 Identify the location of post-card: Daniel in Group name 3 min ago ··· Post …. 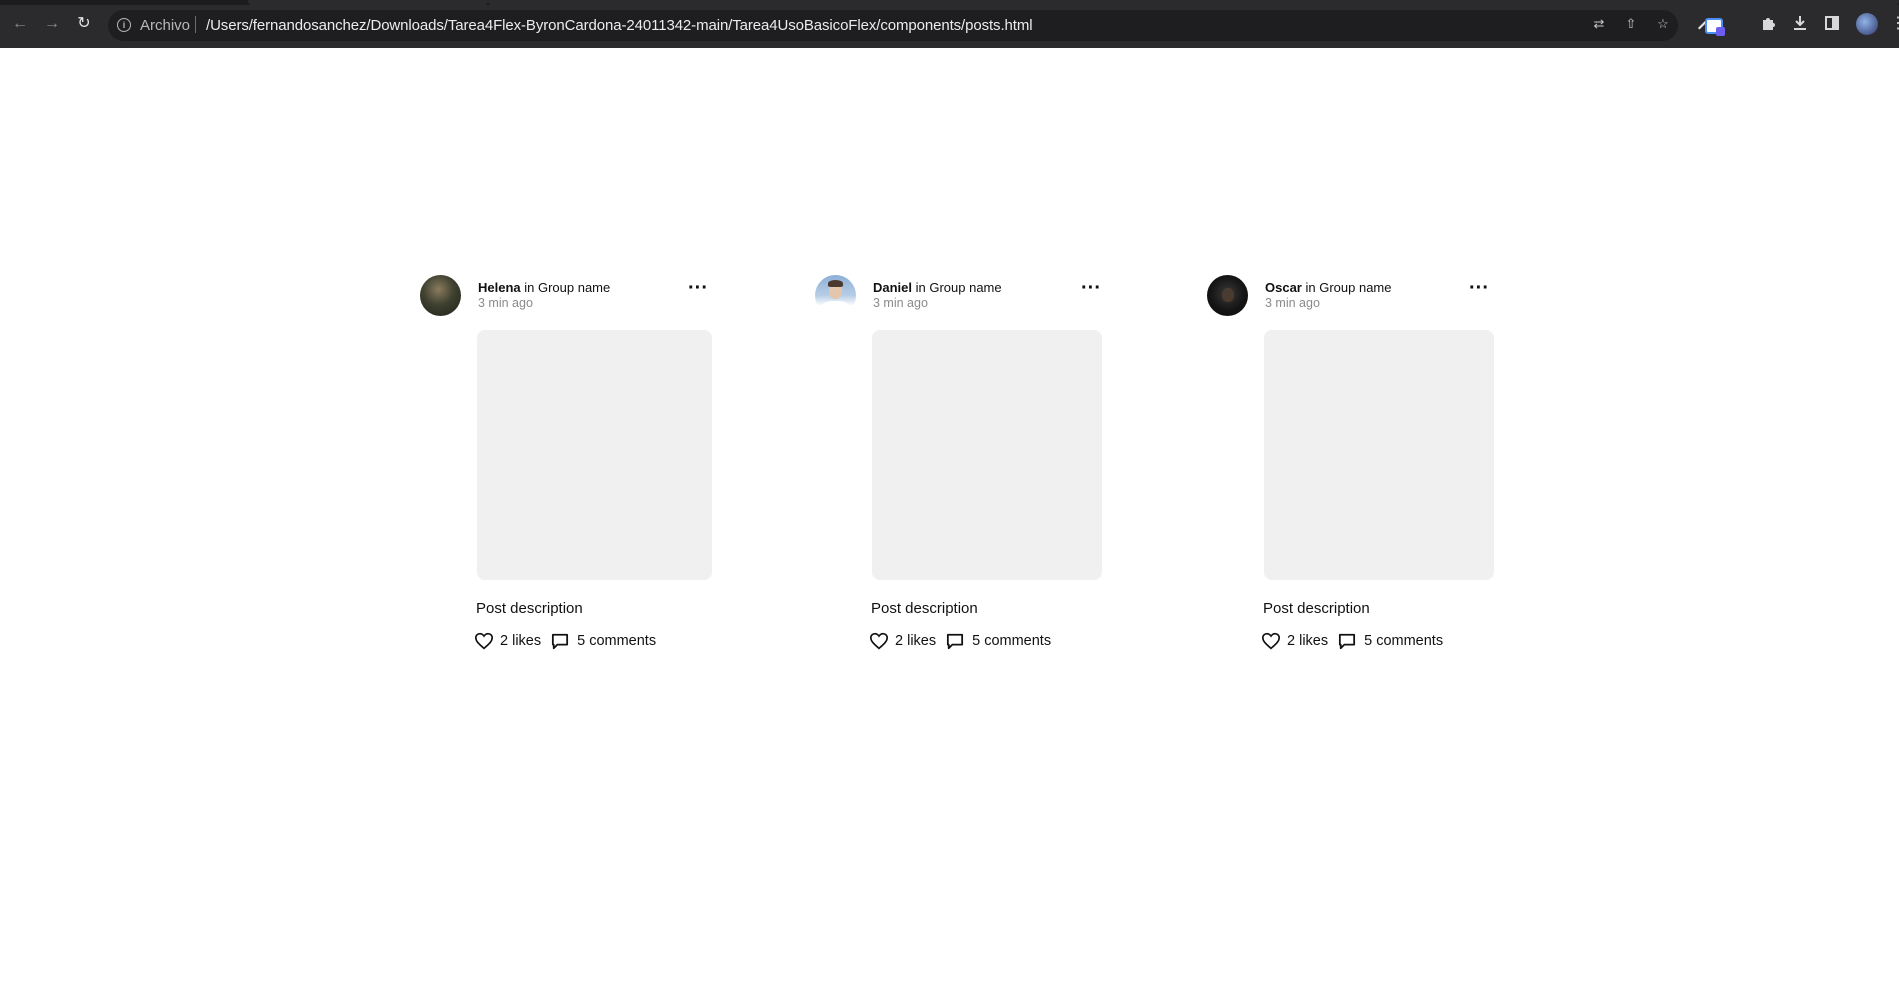
(963, 470).